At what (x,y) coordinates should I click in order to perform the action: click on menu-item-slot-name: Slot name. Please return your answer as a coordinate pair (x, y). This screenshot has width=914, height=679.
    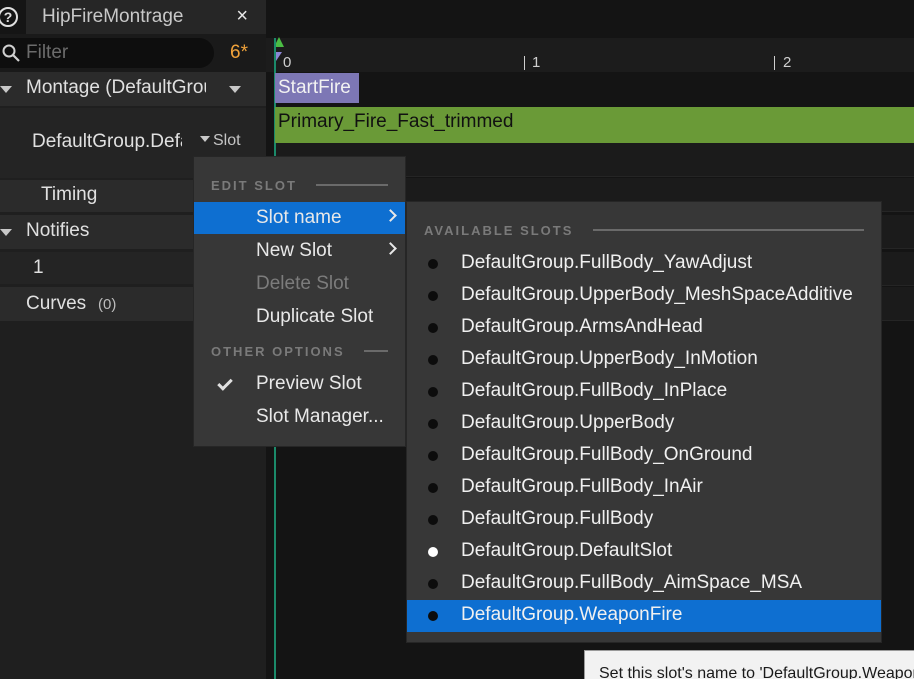
    Looking at the image, I should click on (299, 218).